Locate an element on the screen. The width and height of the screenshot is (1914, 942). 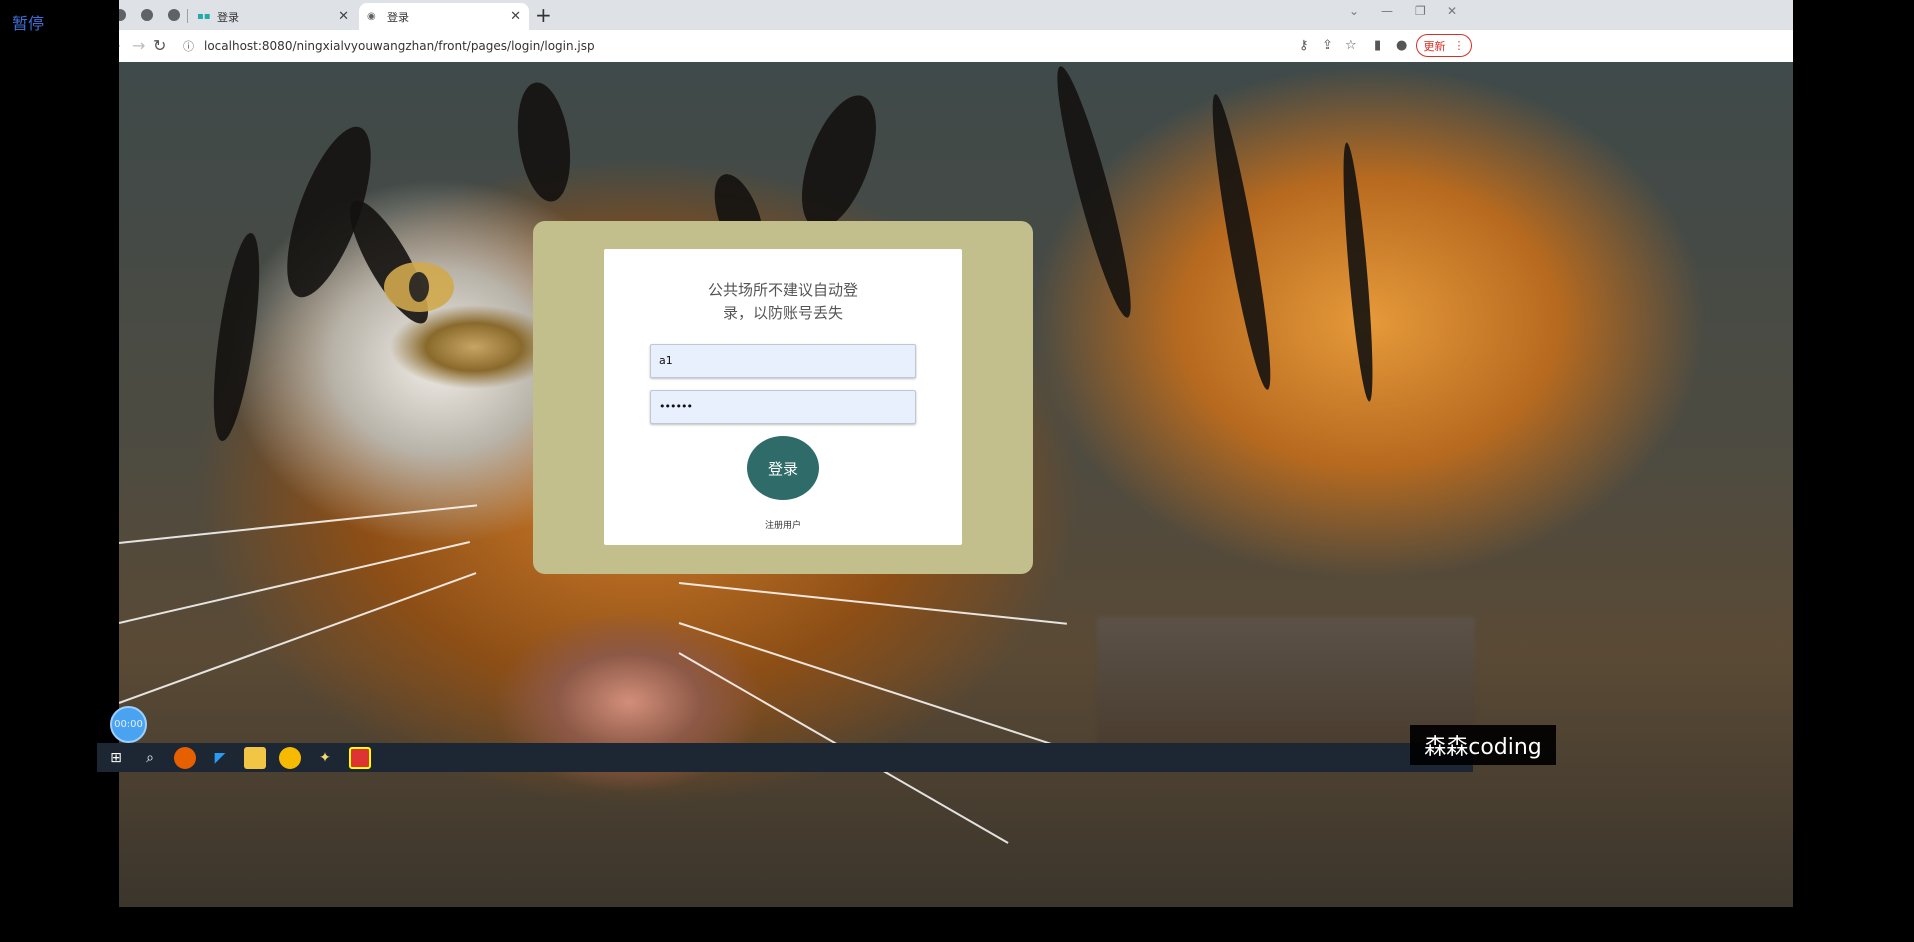
file-explorer-icon is located at coordinates (255, 758).